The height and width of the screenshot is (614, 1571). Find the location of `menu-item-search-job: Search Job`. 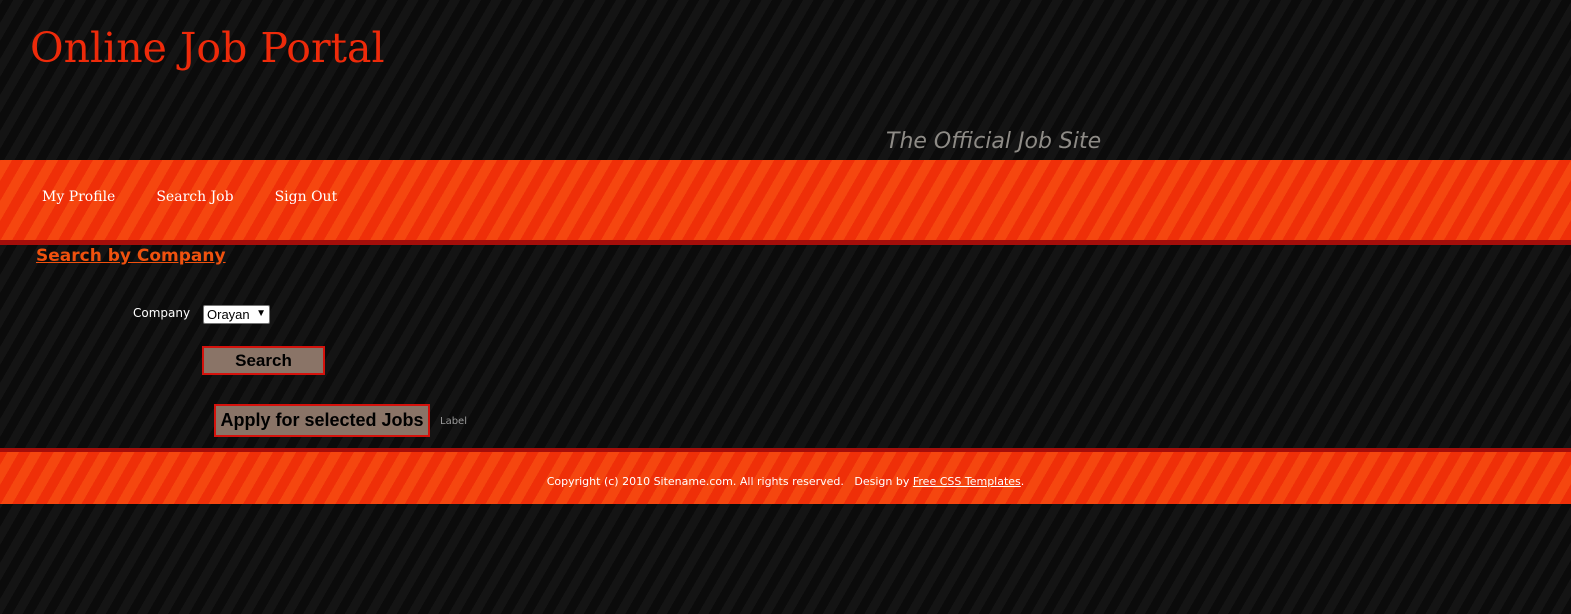

menu-item-search-job: Search Job is located at coordinates (194, 197).